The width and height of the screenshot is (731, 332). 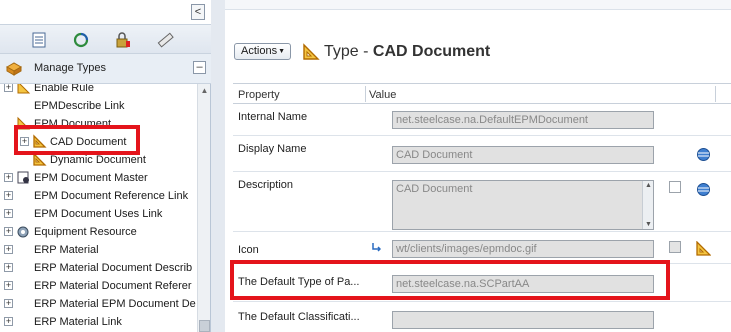 What do you see at coordinates (199, 67) in the screenshot?
I see `manage-types-collapse-button: –` at bounding box center [199, 67].